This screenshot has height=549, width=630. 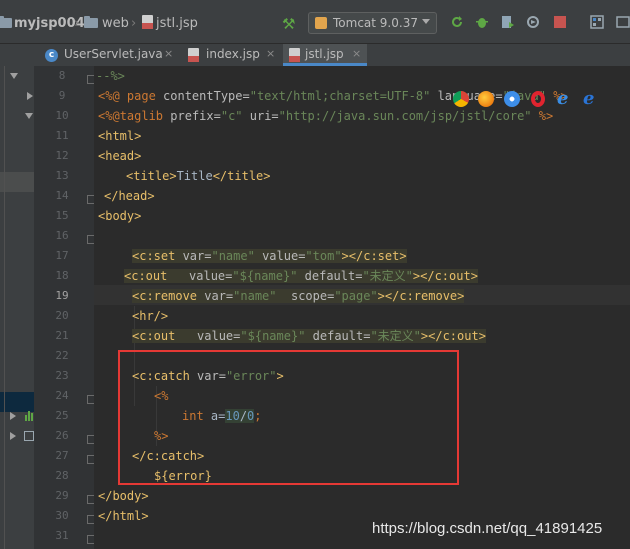 I want to click on attr-value: "http://java.sun.com/jsp/jstl/core", so click(x=405, y=116).